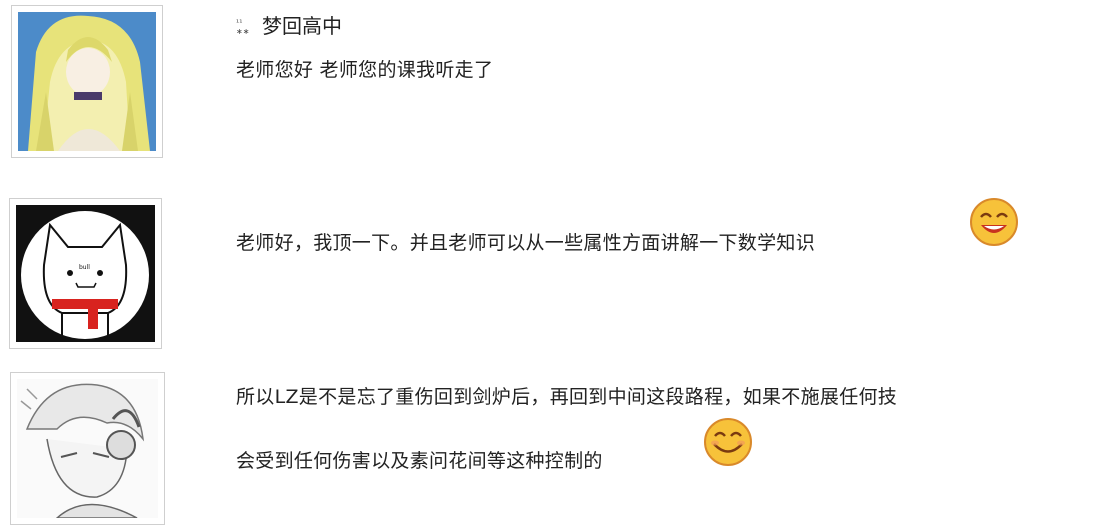  I want to click on comment-3-text-line-1: 所以LZ是不是忘了重伤回到剑炉后，再回到中间这段路程，如果不施展任何技, so click(567, 397).